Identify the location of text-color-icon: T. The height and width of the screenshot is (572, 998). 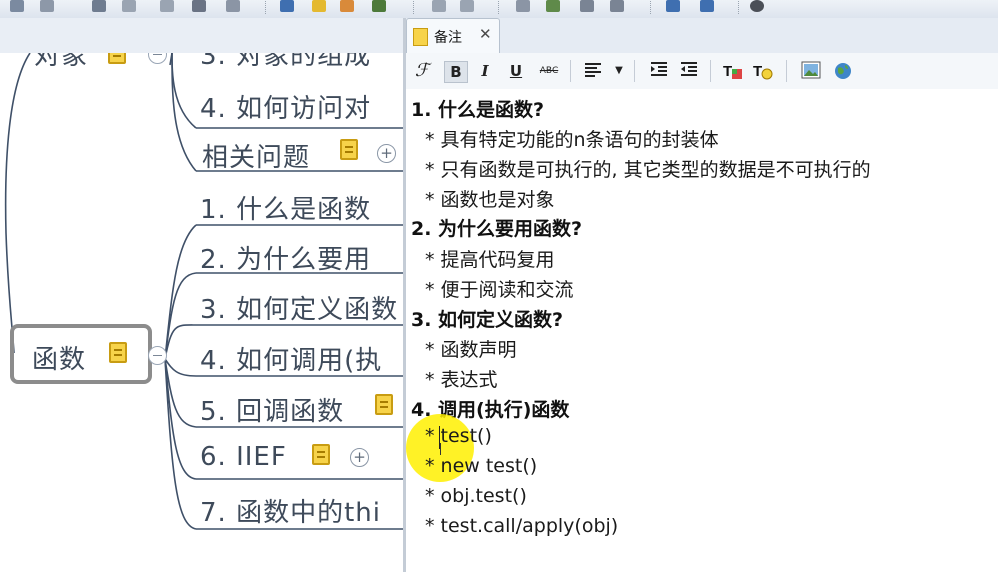
(733, 71).